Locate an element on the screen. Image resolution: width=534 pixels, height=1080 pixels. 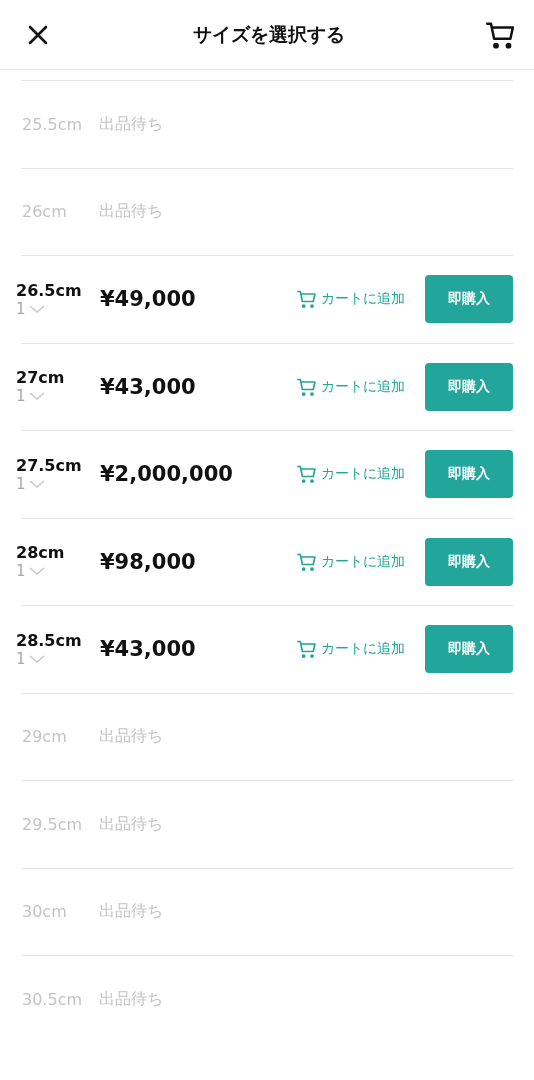
size-label: 27cm is located at coordinates (41, 378).